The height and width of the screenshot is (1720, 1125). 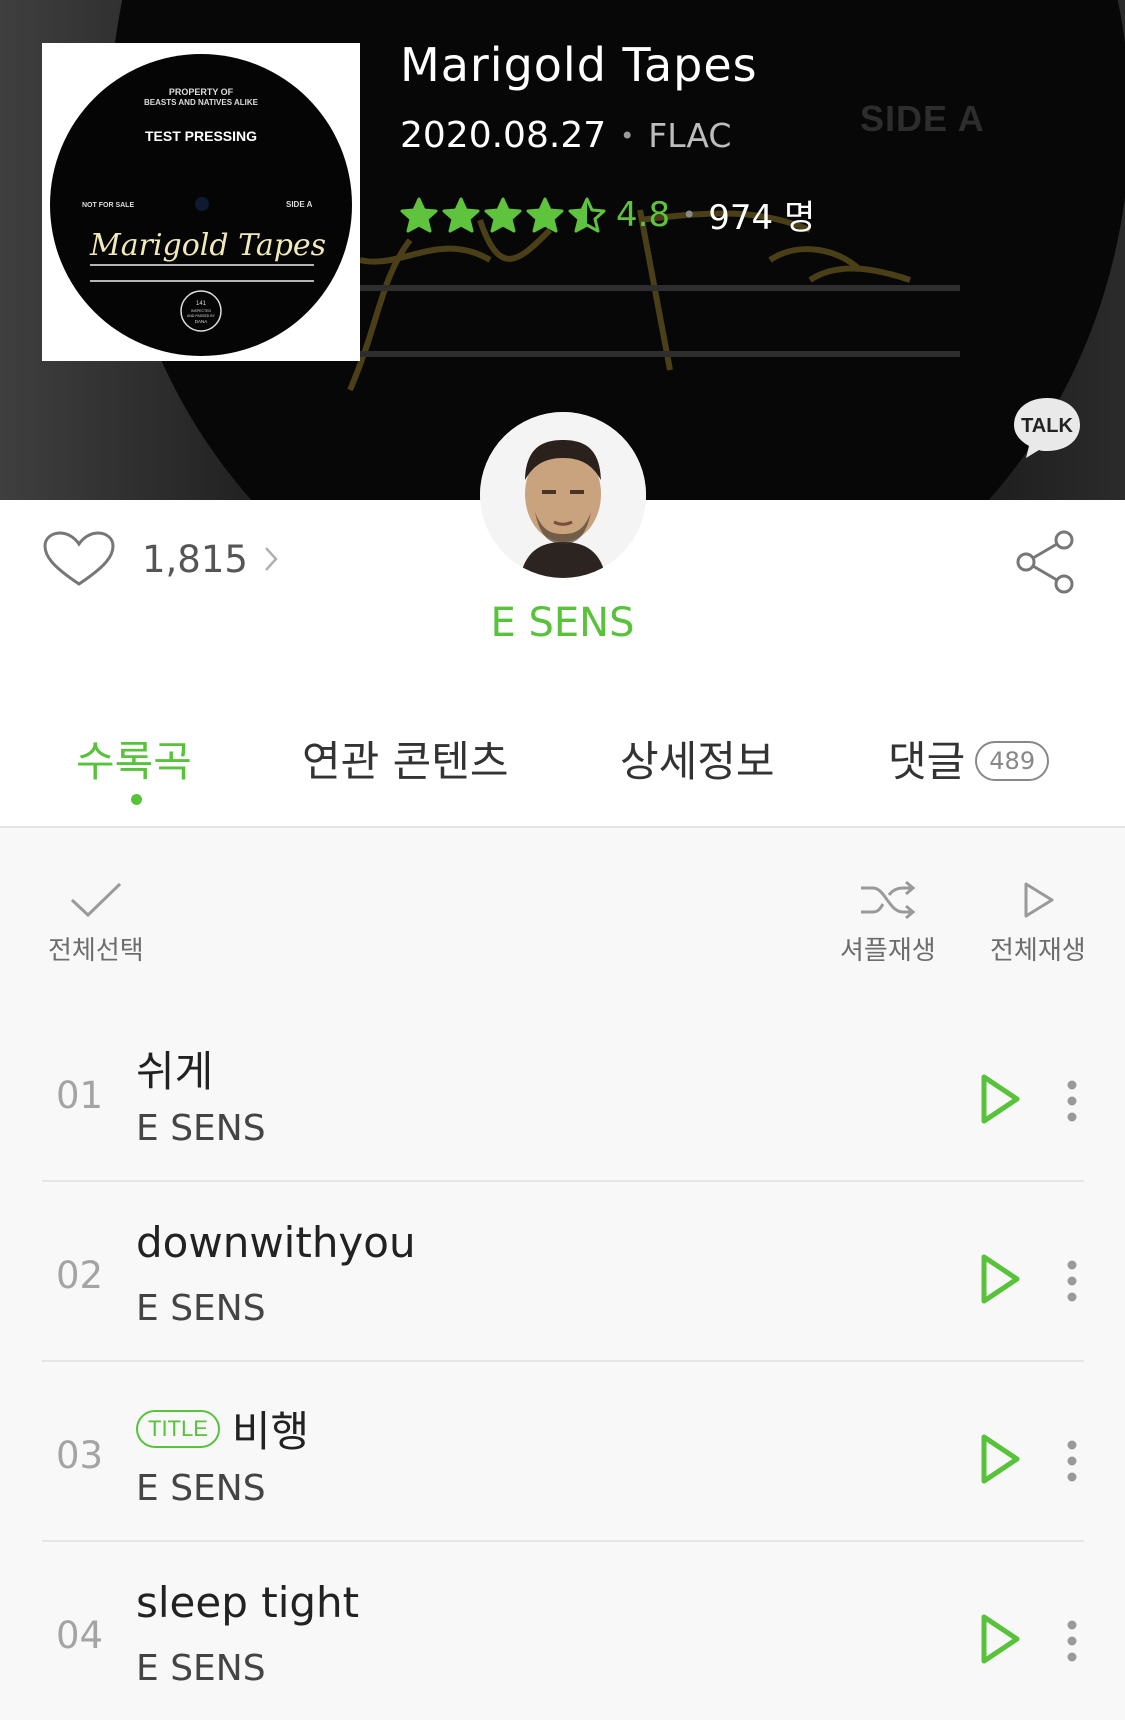 I want to click on cover-not-for-sale: NOT FOR SALE, so click(x=108, y=205).